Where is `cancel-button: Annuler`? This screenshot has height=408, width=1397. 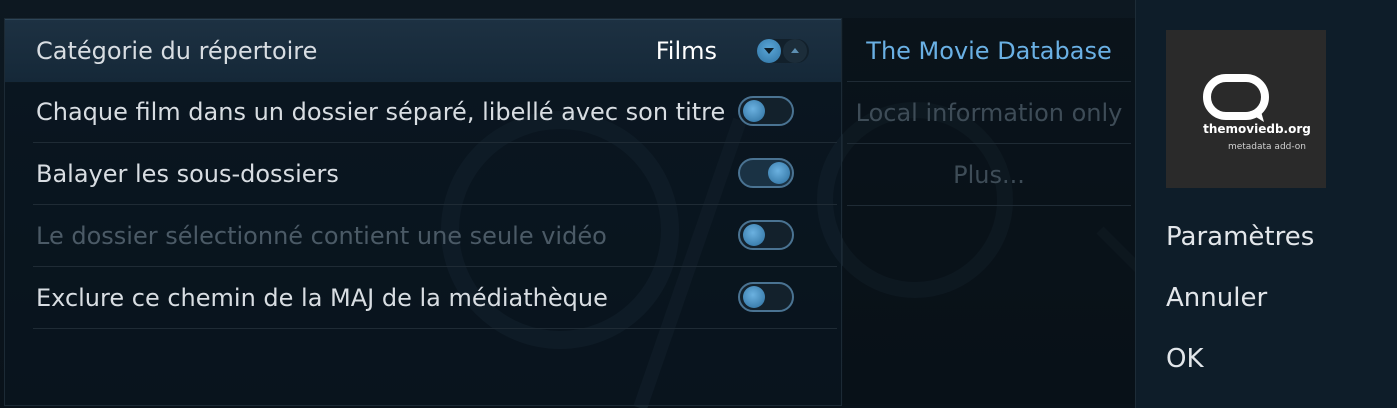 cancel-button: Annuler is located at coordinates (1216, 298).